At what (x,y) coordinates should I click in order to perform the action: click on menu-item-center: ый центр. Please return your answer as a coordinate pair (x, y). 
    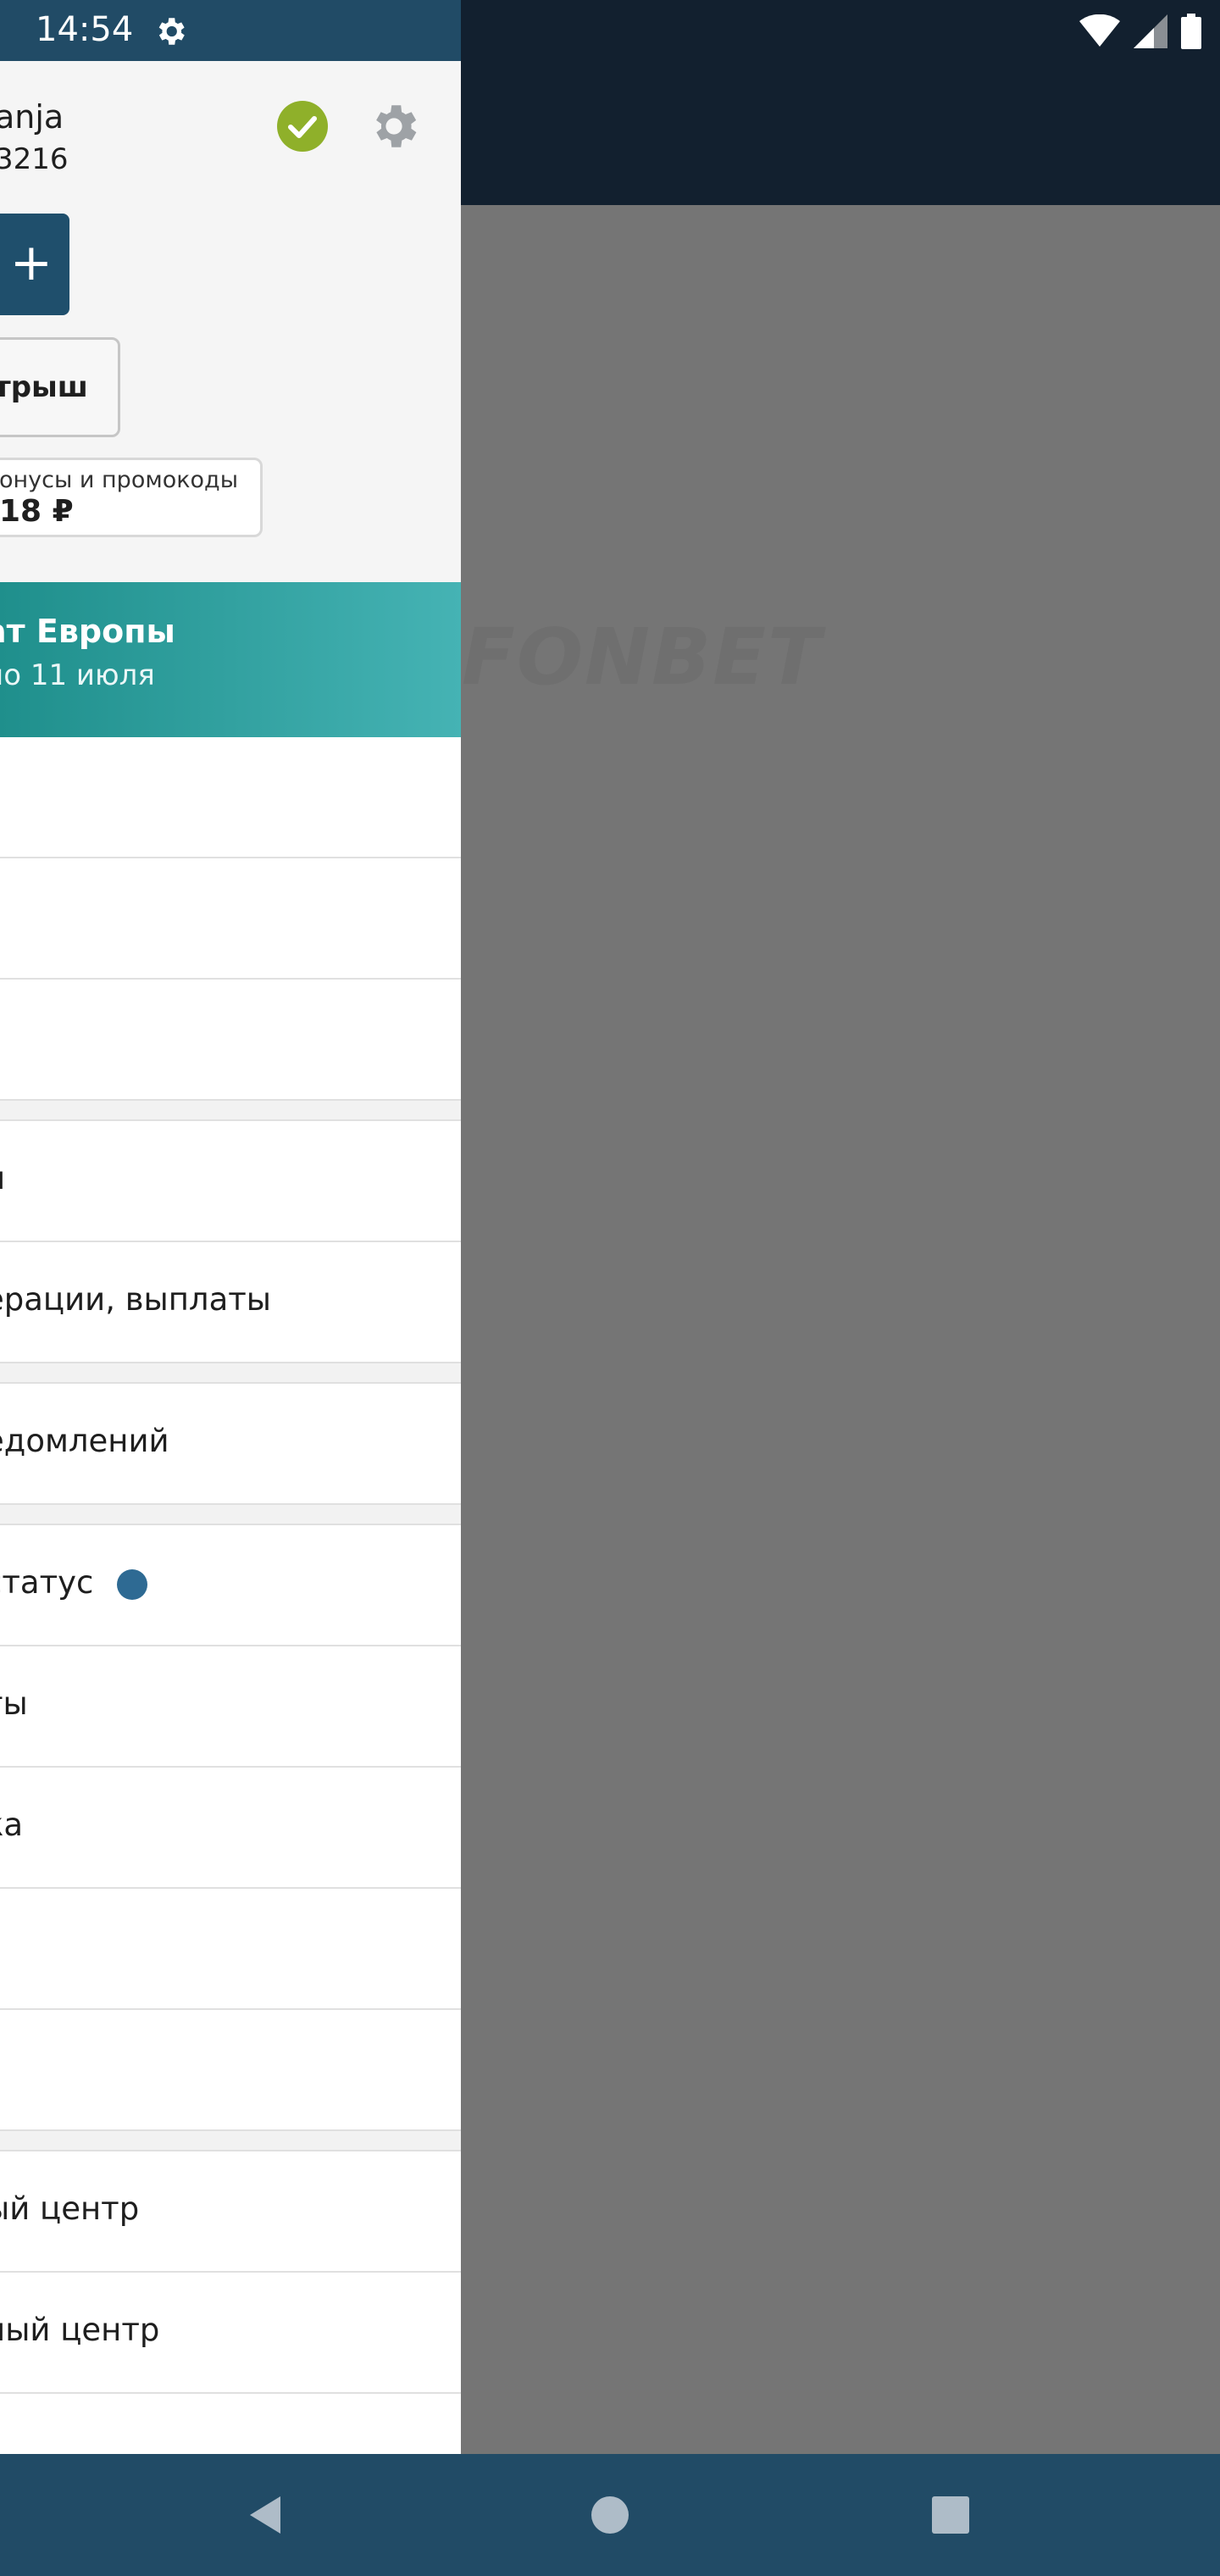
    Looking at the image, I should click on (230, 2212).